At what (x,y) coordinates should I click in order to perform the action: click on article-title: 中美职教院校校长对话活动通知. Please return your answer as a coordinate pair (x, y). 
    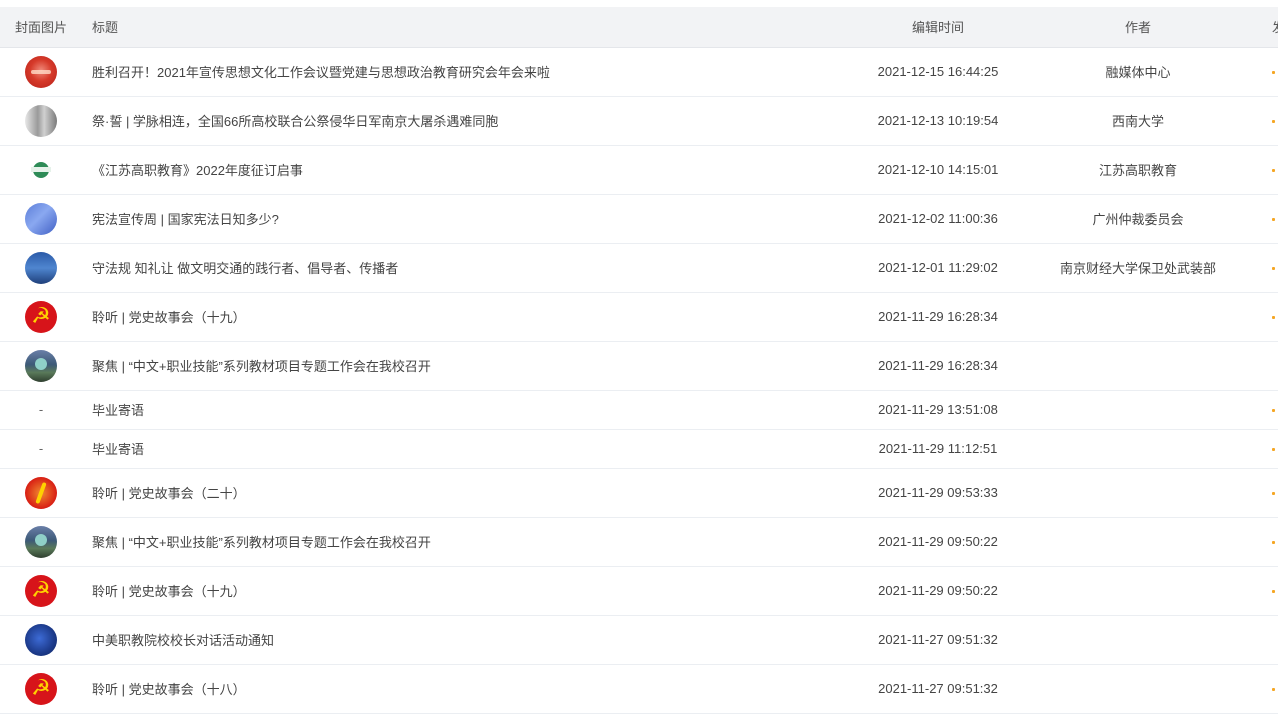
    Looking at the image, I should click on (452, 639).